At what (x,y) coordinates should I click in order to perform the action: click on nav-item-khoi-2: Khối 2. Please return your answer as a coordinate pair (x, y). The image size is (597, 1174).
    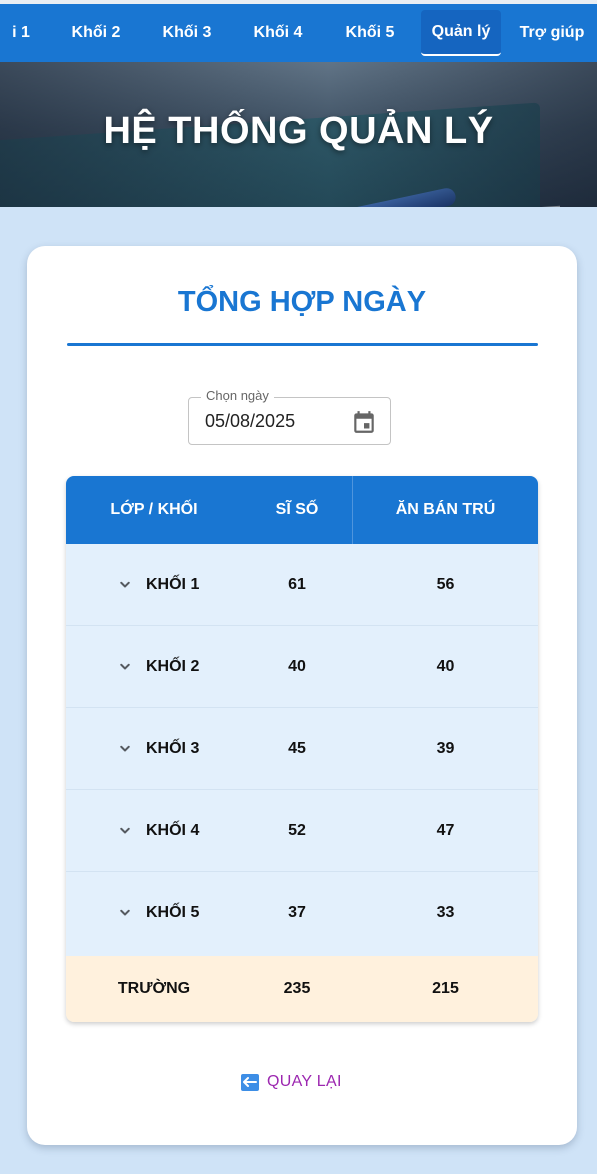
    Looking at the image, I should click on (96, 33).